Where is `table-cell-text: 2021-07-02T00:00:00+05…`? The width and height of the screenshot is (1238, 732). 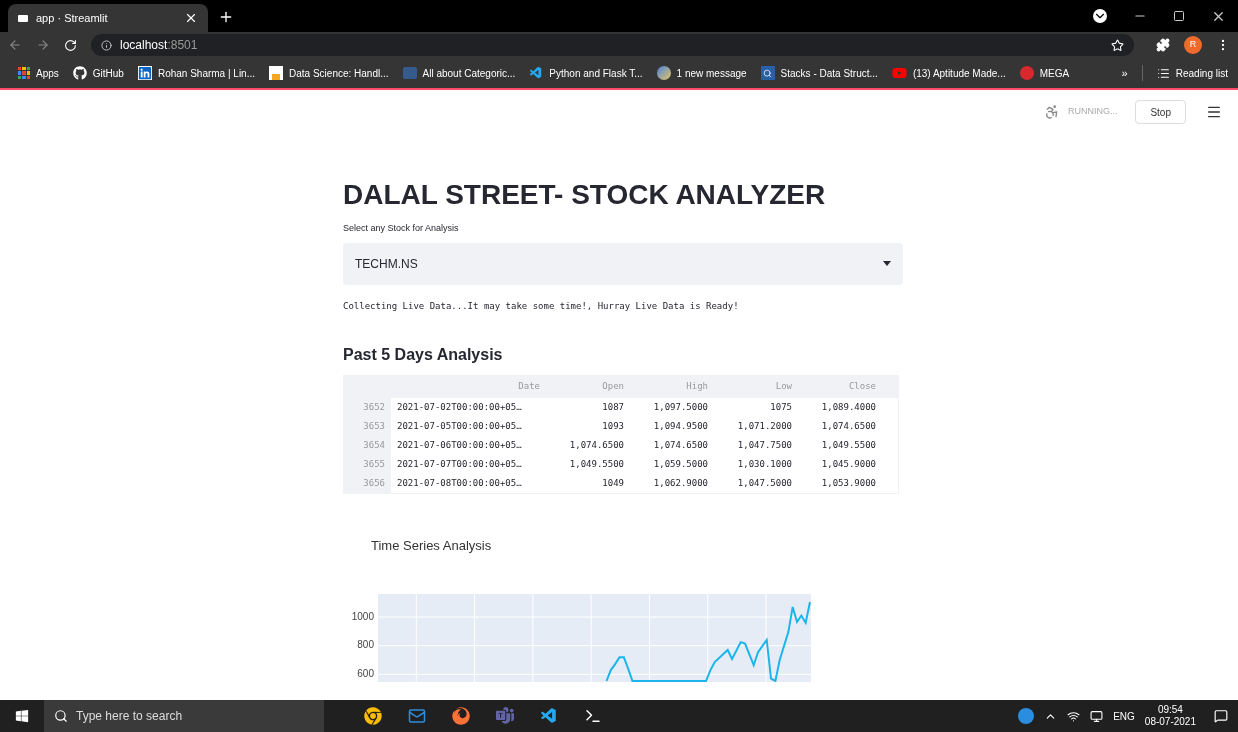 table-cell-text: 2021-07-02T00:00:00+05… is located at coordinates (459, 407).